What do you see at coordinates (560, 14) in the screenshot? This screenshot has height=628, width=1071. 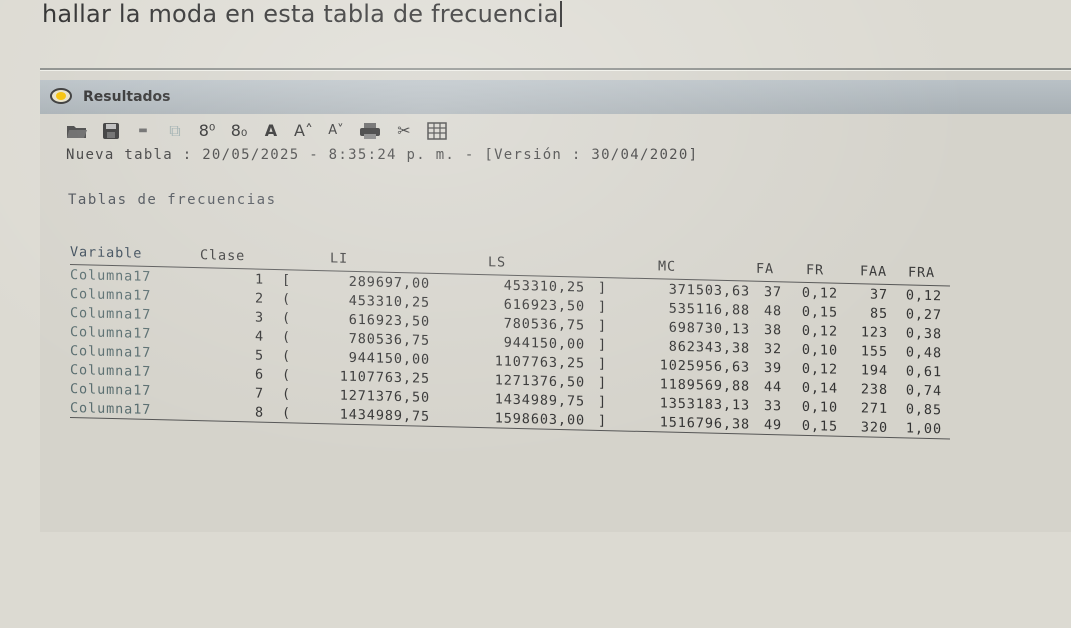 I see `text-caret` at bounding box center [560, 14].